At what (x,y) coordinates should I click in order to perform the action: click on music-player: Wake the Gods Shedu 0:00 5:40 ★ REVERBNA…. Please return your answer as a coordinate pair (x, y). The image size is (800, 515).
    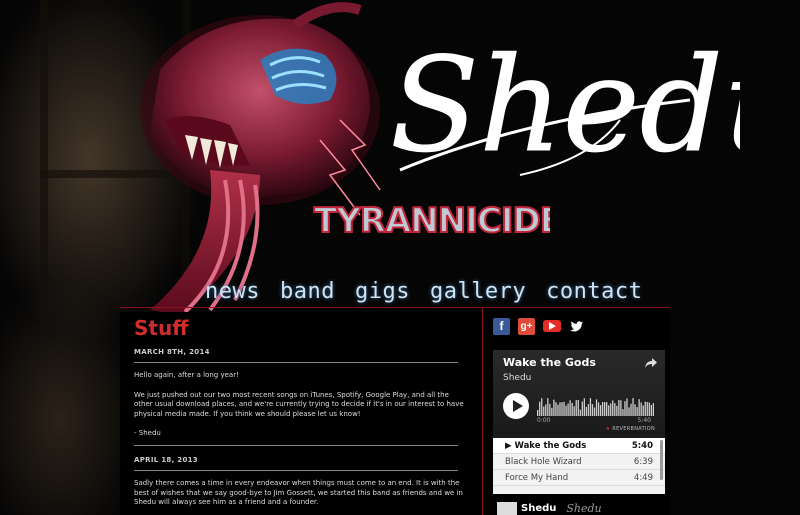
    Looking at the image, I should click on (579, 422).